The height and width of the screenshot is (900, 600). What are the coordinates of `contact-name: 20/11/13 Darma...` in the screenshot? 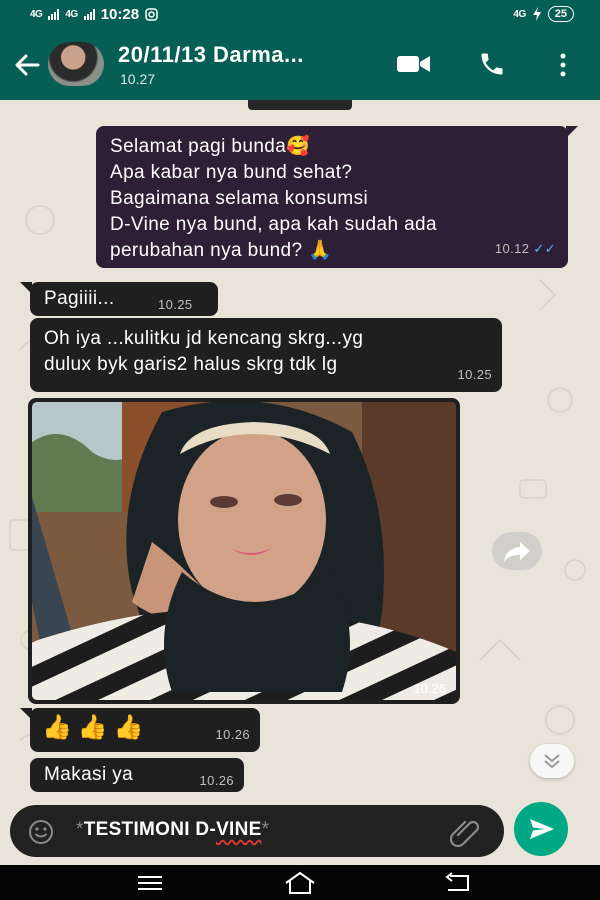 It's located at (211, 55).